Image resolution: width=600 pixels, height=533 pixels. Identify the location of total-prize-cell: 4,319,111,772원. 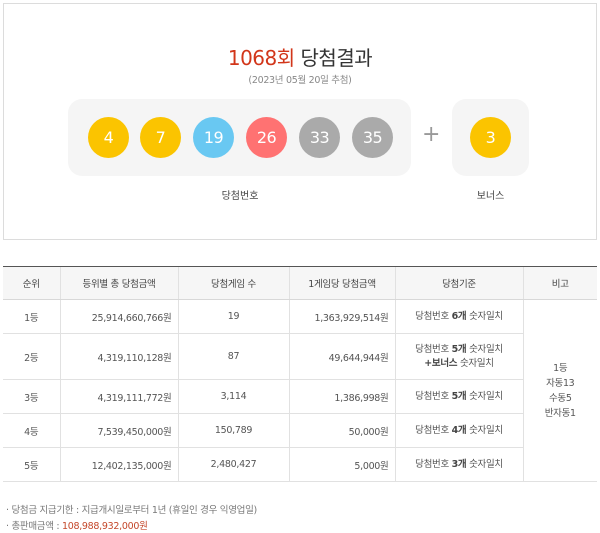
(118, 396).